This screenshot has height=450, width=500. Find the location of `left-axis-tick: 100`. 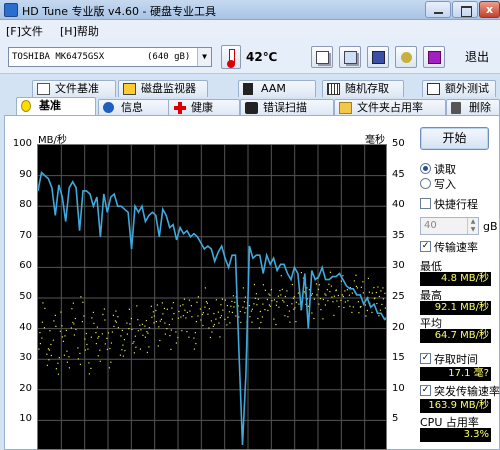

left-axis-tick: 100 is located at coordinates (22, 143).